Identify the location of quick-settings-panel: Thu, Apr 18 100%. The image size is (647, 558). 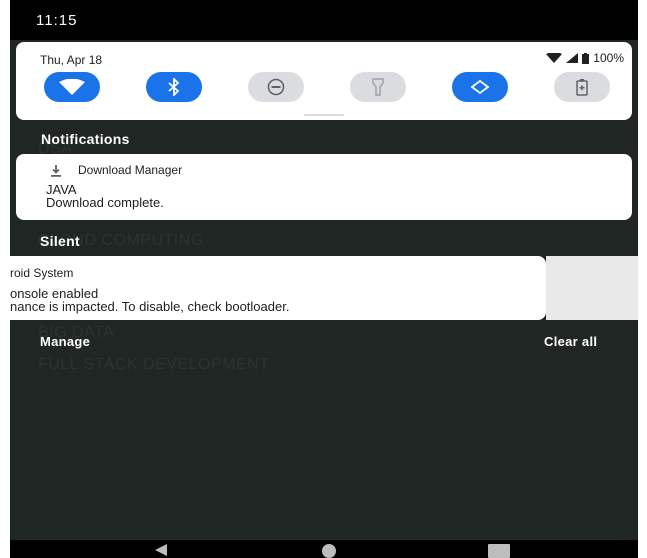
(324, 81).